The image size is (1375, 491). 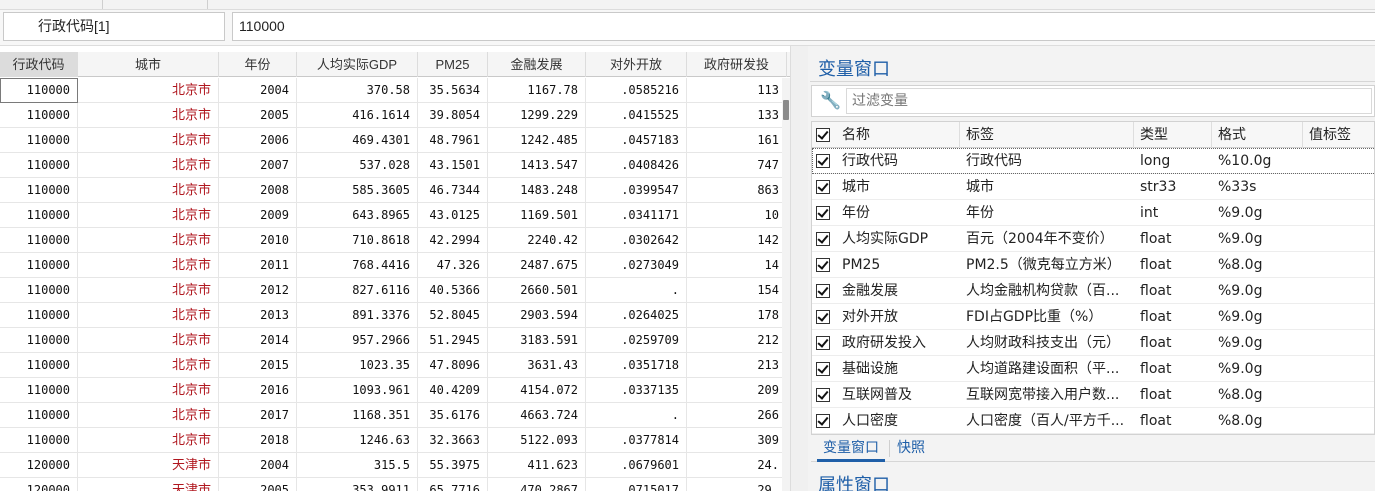 What do you see at coordinates (453, 415) in the screenshot?
I see `grid-cell-pm25: 35.6176` at bounding box center [453, 415].